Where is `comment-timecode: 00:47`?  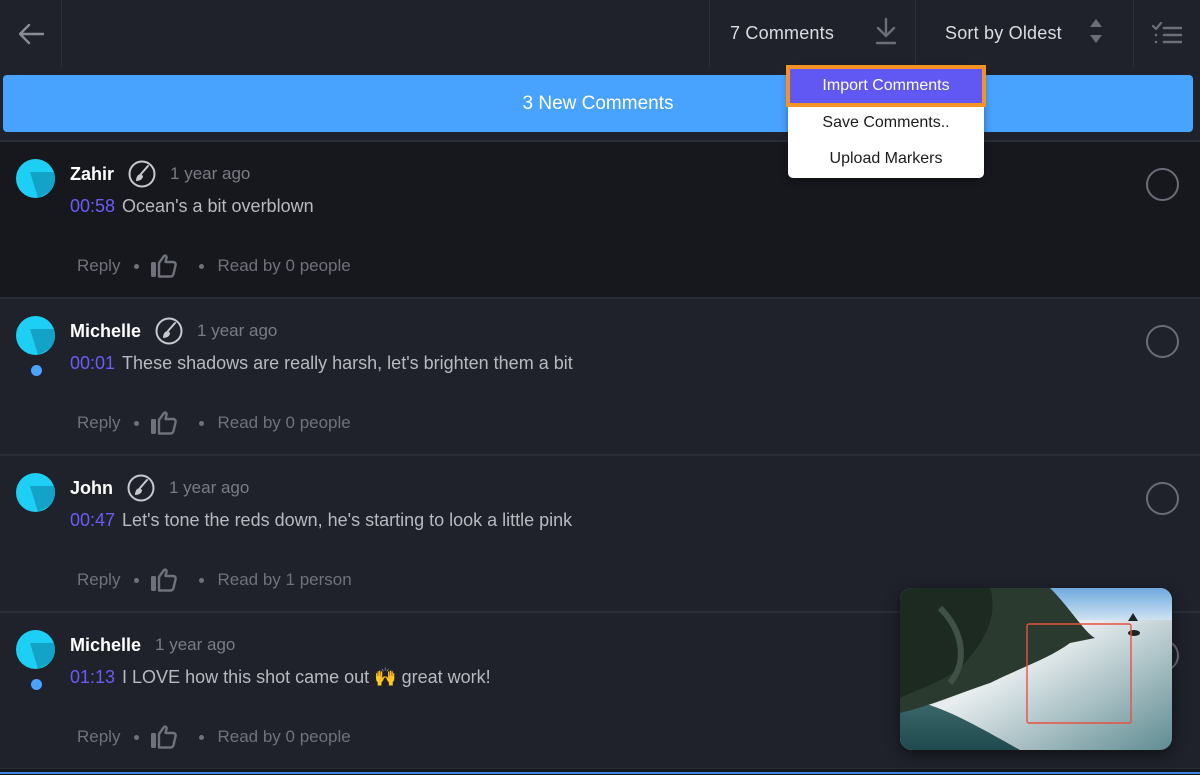
comment-timecode: 00:47 is located at coordinates (92, 520).